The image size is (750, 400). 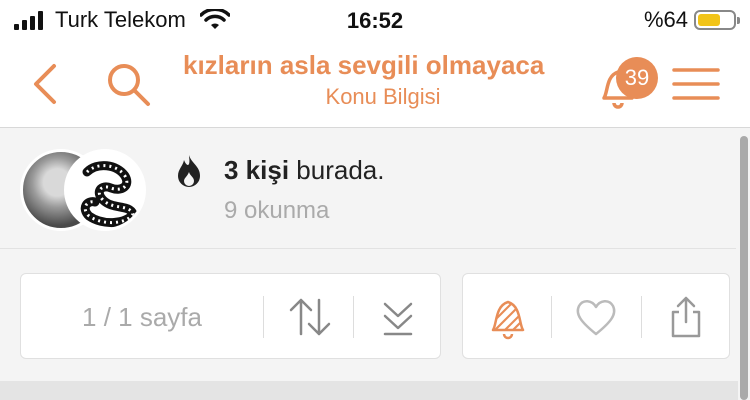 I want to click on topic-subtitle: Konu Bilgisi, so click(x=383, y=97).